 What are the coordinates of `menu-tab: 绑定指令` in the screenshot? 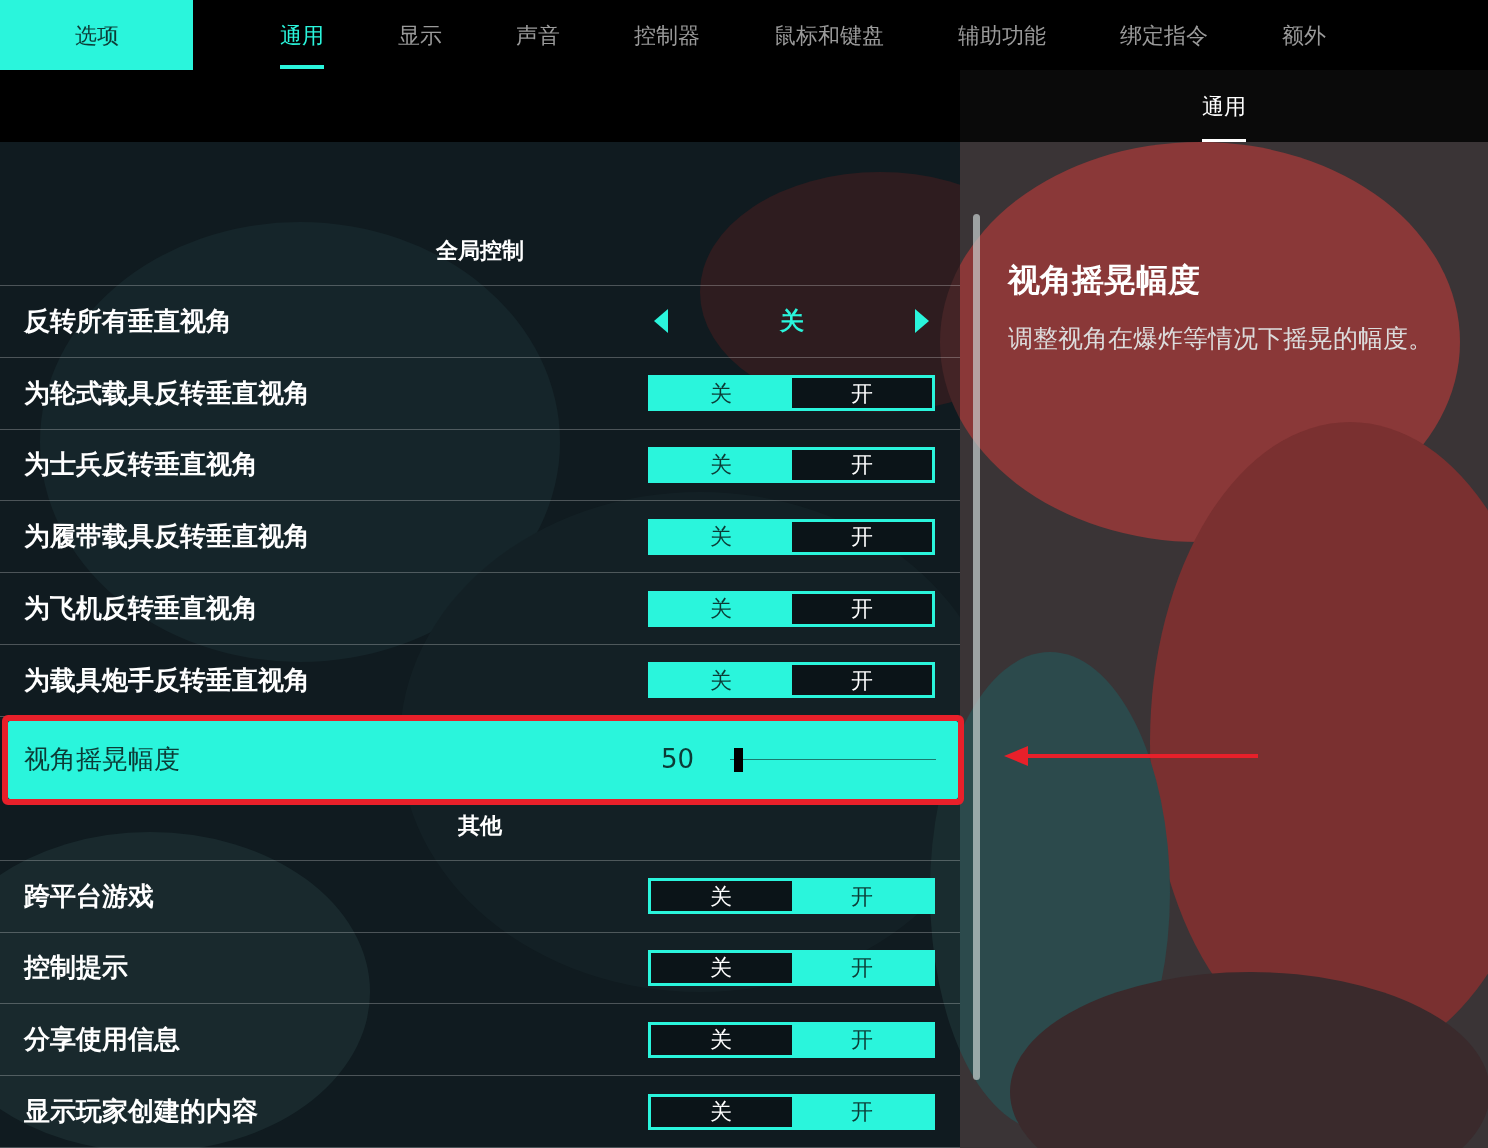 It's located at (1164, 35).